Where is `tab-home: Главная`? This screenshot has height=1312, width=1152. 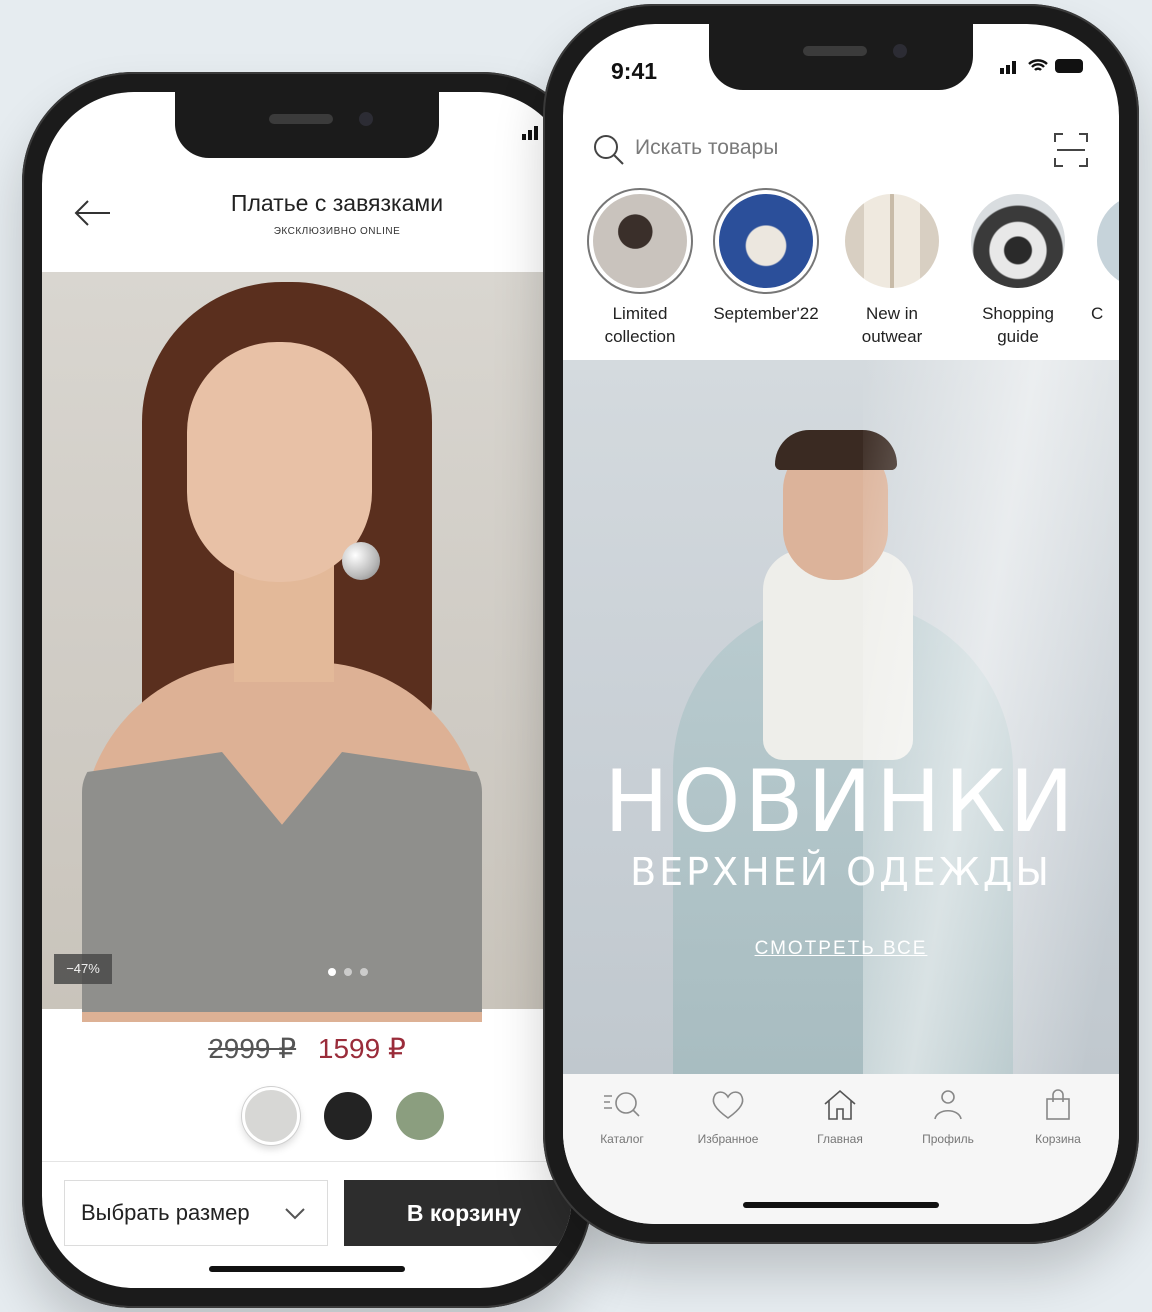 tab-home: Главная is located at coordinates (840, 1117).